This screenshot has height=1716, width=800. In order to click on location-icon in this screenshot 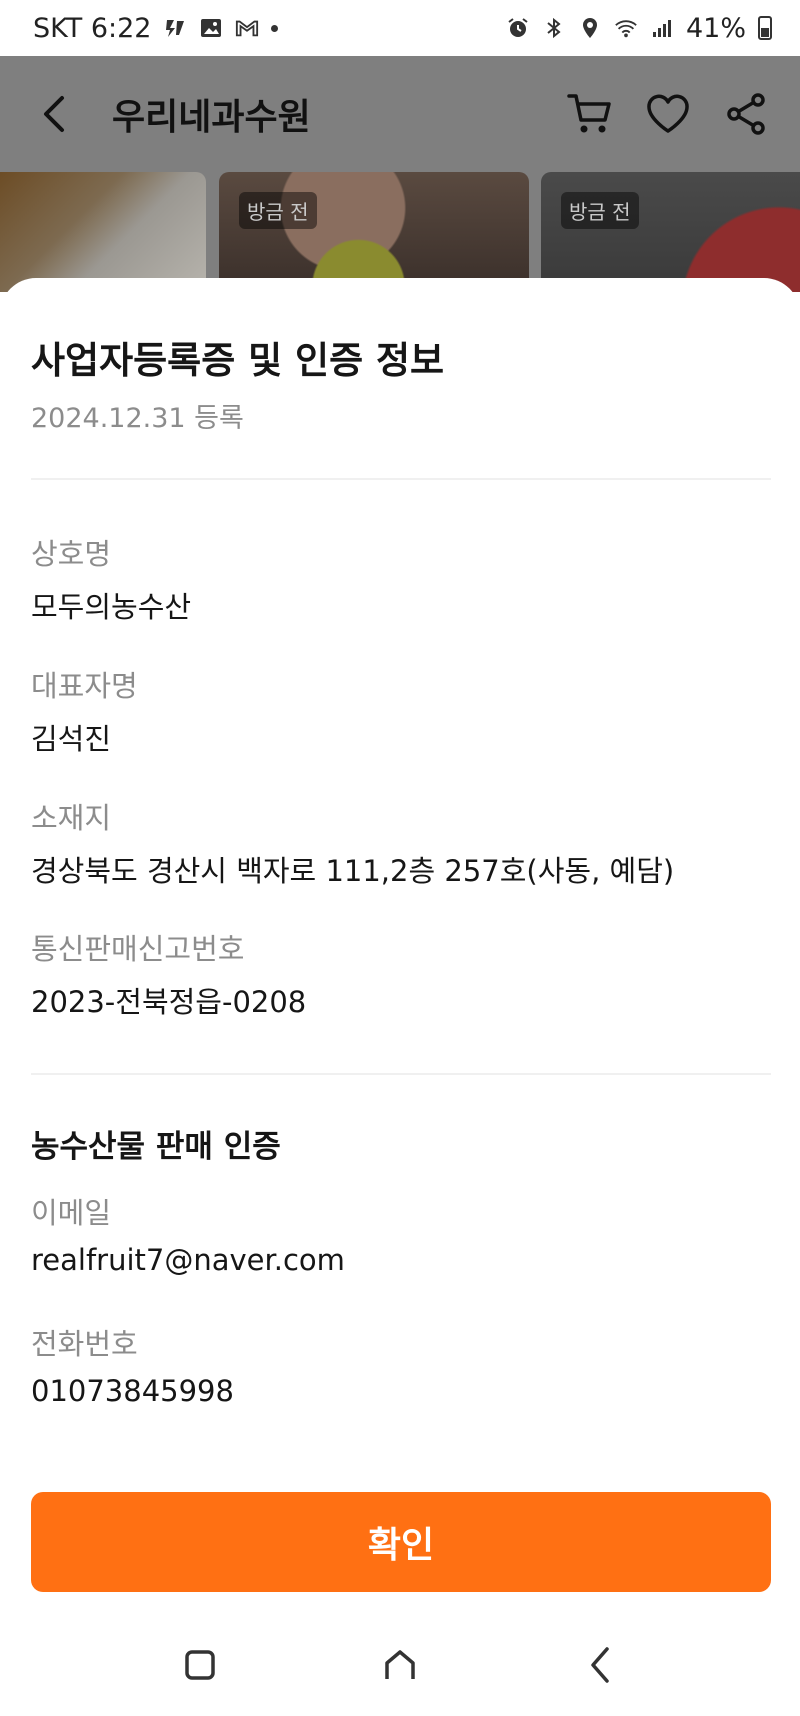, I will do `click(590, 28)`.